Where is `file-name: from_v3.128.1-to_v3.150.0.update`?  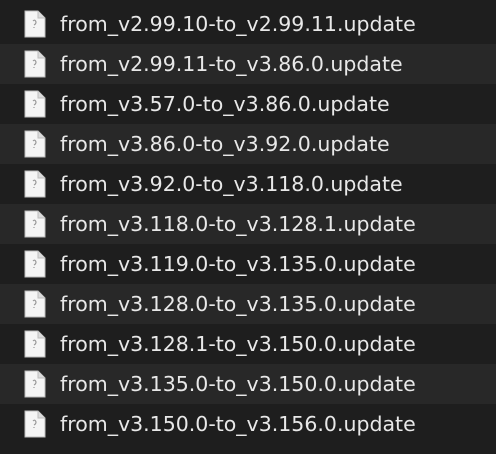
file-name: from_v3.128.1-to_v3.150.0.update is located at coordinates (238, 344).